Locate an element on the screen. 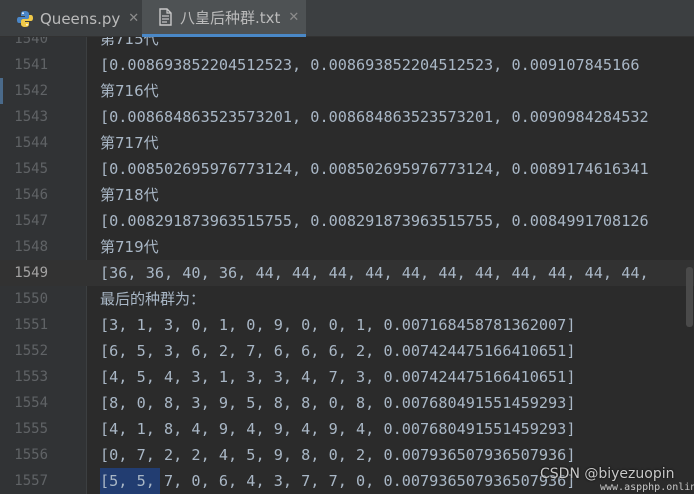  line-number: 1544 is located at coordinates (31, 143).